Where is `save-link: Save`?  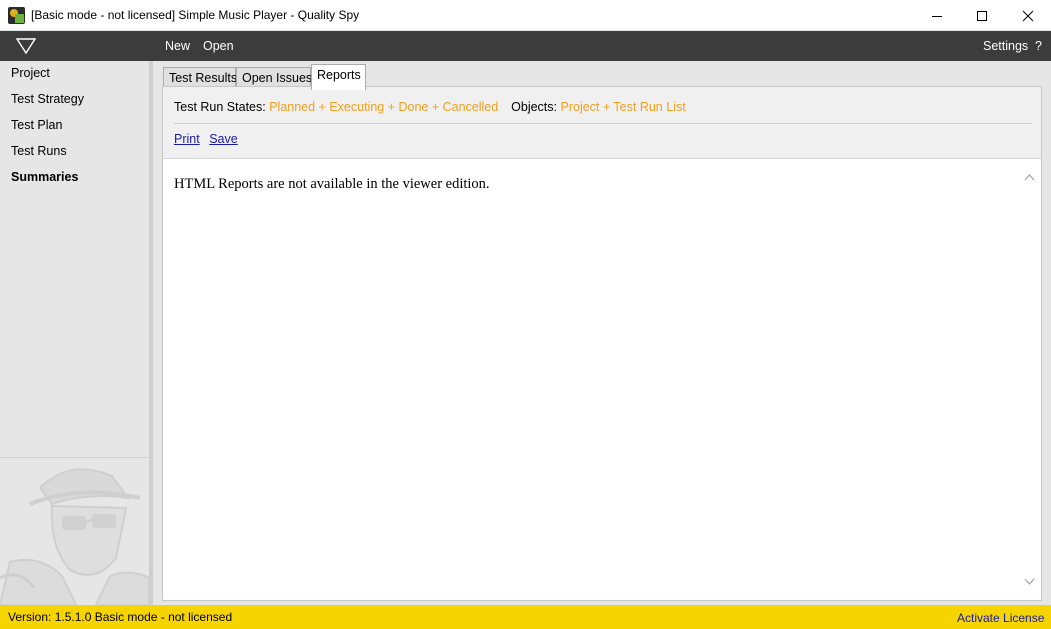
save-link: Save is located at coordinates (223, 139).